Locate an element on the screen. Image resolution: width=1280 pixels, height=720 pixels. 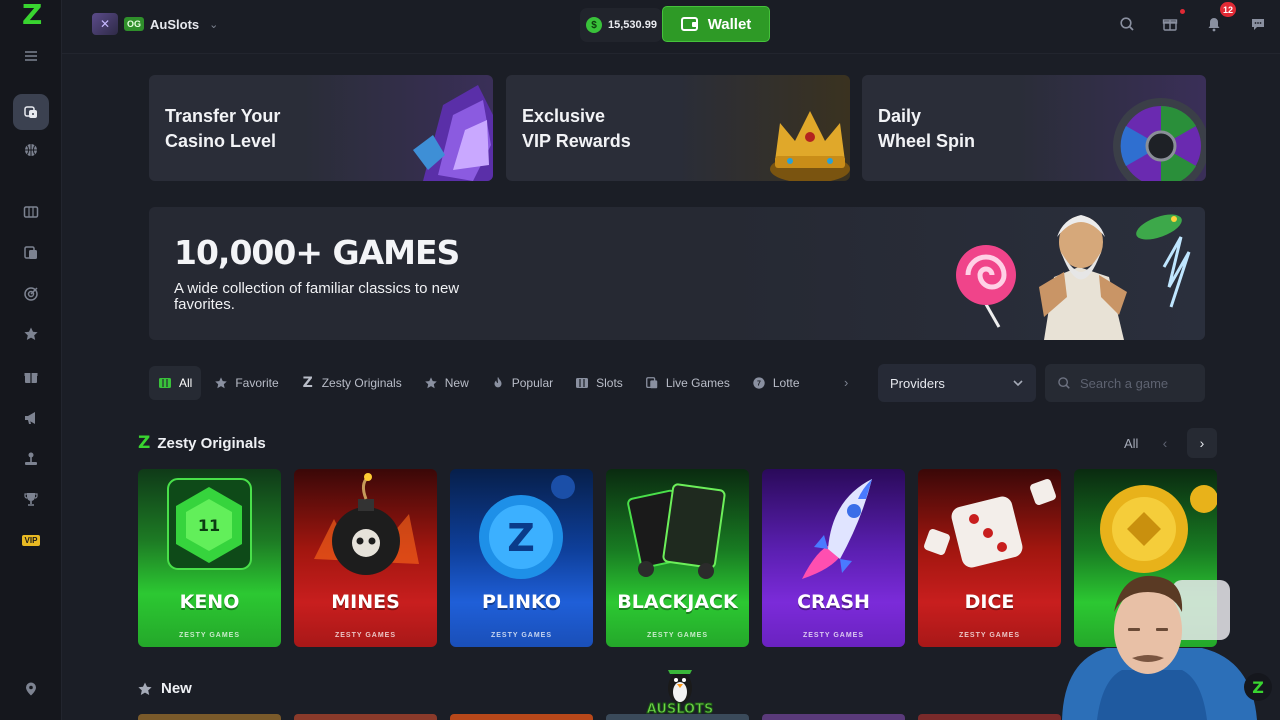
tab-label: Lotte is located at coordinates (786, 383).